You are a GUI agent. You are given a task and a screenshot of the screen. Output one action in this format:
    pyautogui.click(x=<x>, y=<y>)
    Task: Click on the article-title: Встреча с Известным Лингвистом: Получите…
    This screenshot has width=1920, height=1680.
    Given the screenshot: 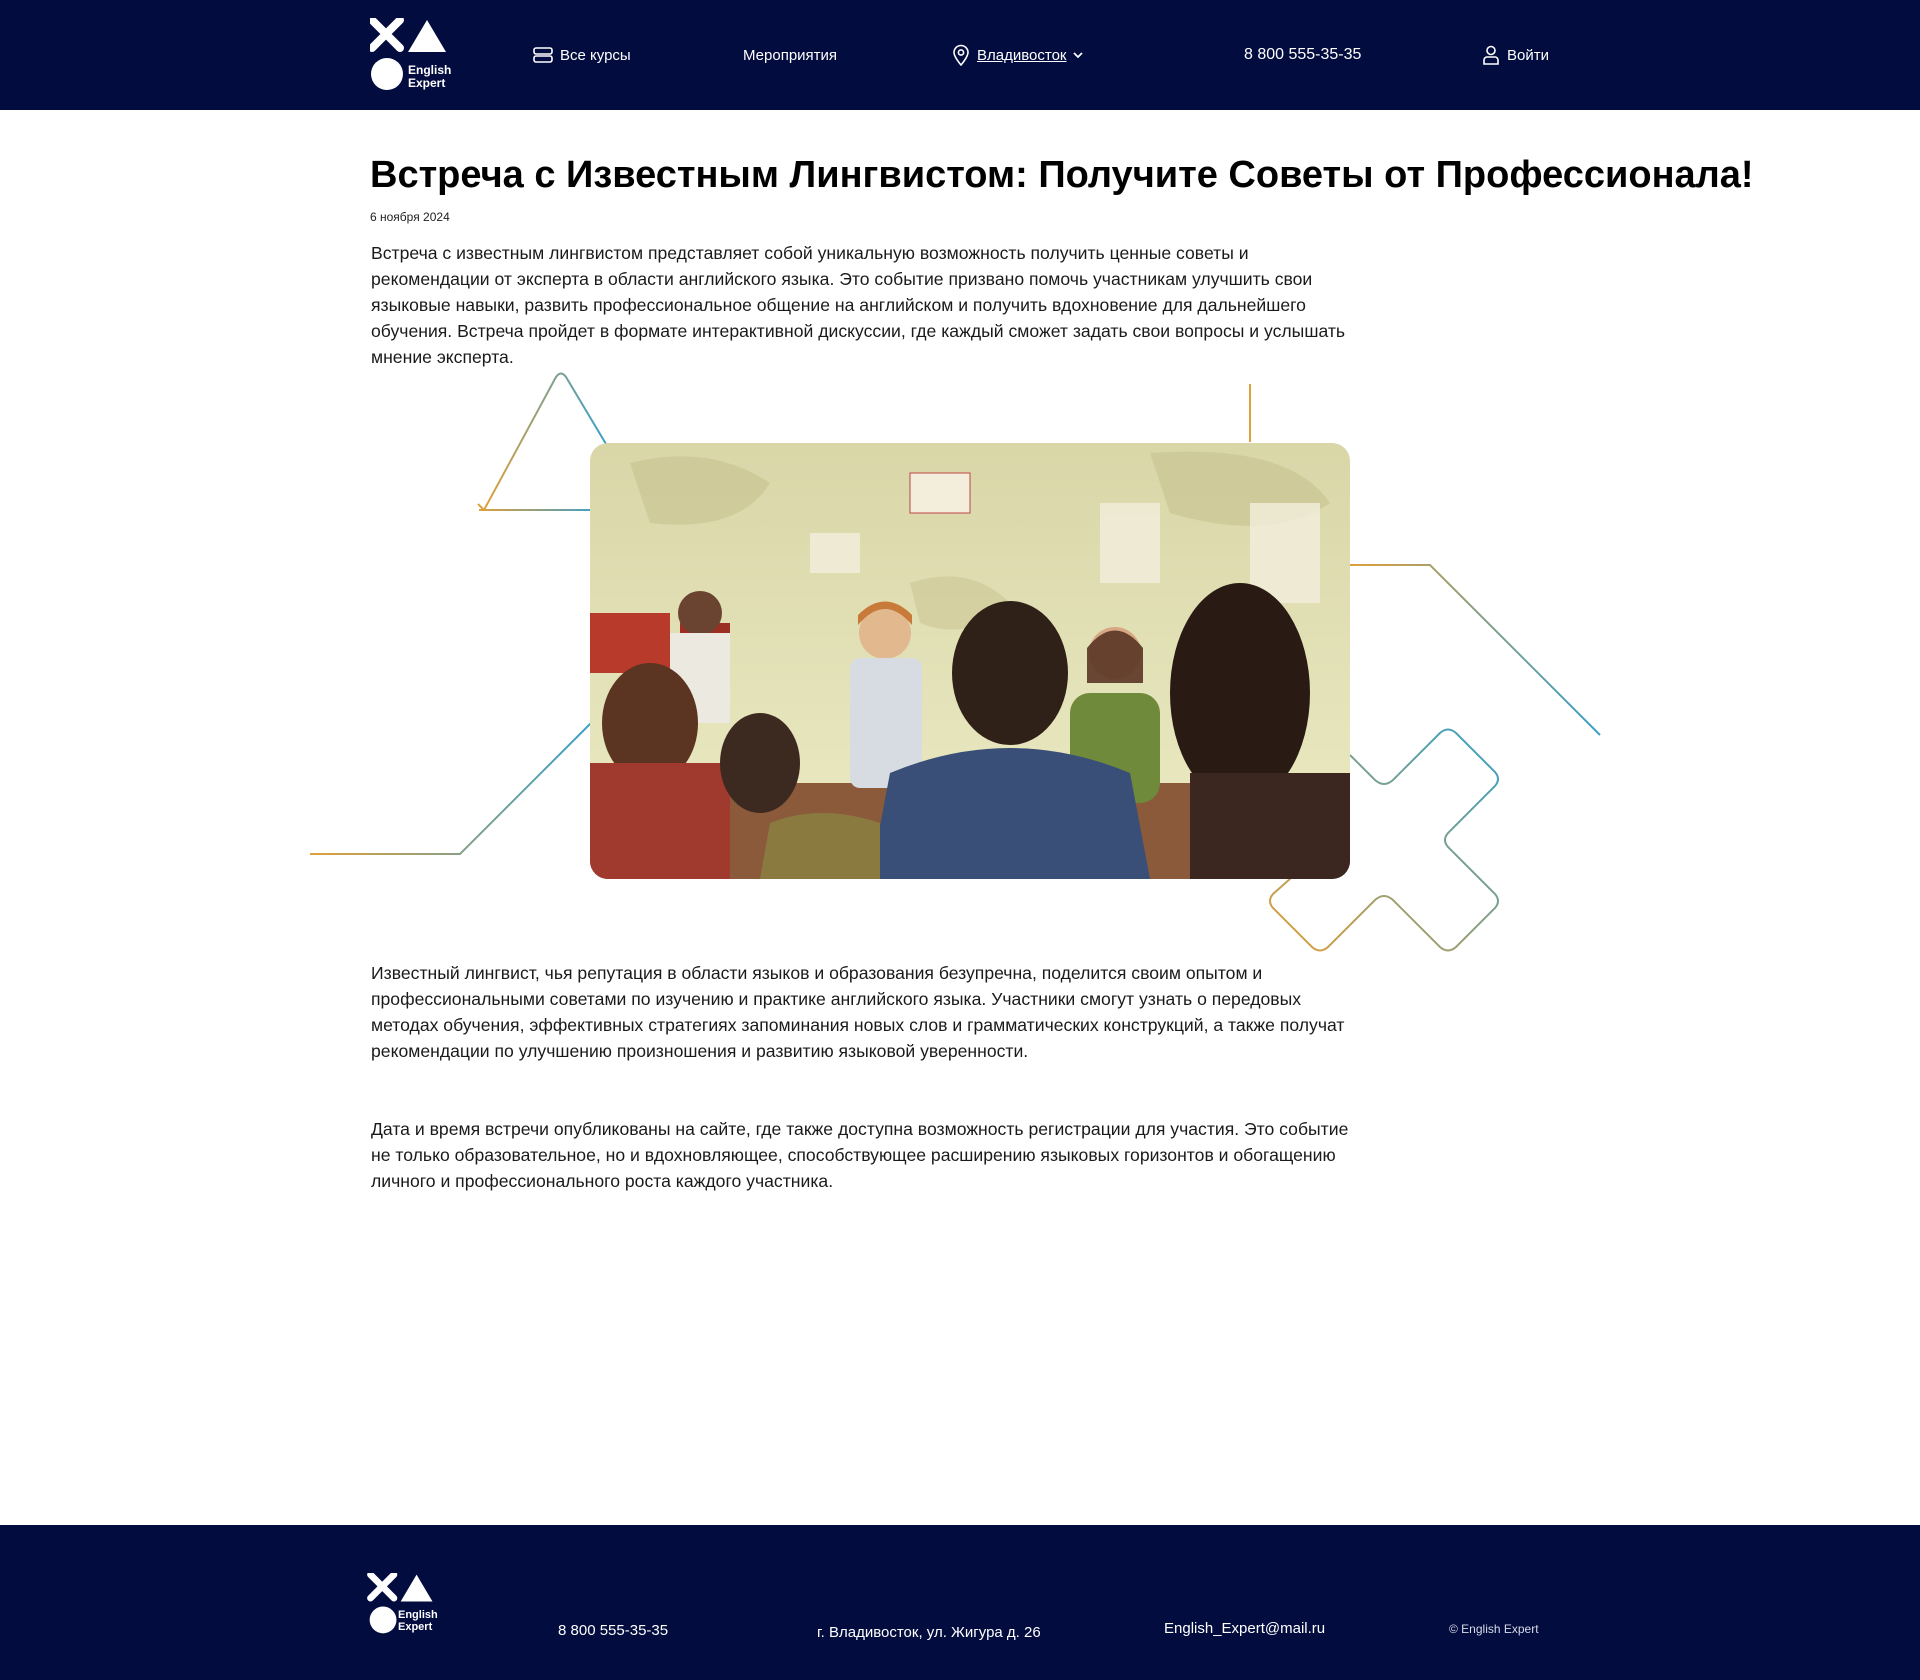 What is the action you would take?
    pyautogui.click(x=1062, y=175)
    